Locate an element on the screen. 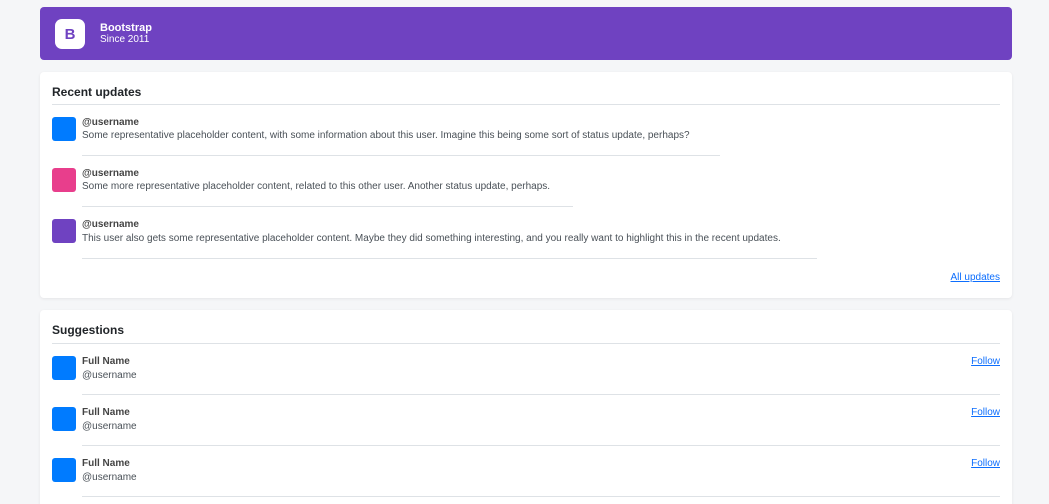 The image size is (1049, 504). svg-text: B is located at coordinates (70, 34).